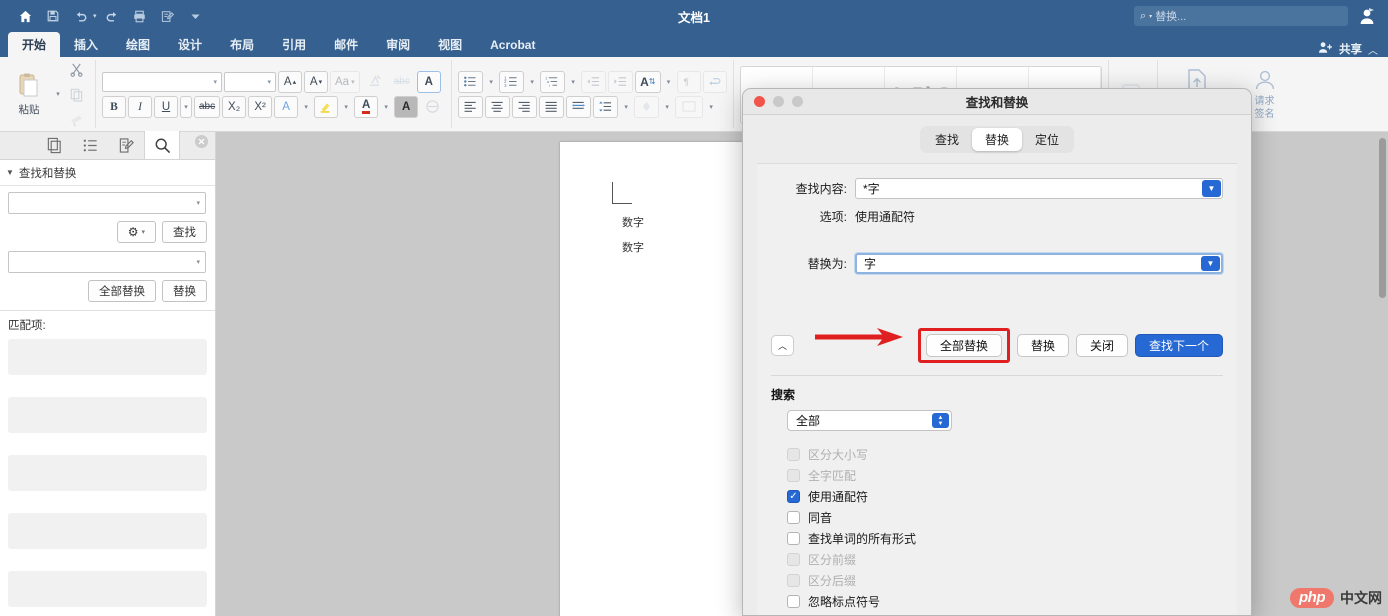  I want to click on sidebar-tab-outline, so click(90, 145).